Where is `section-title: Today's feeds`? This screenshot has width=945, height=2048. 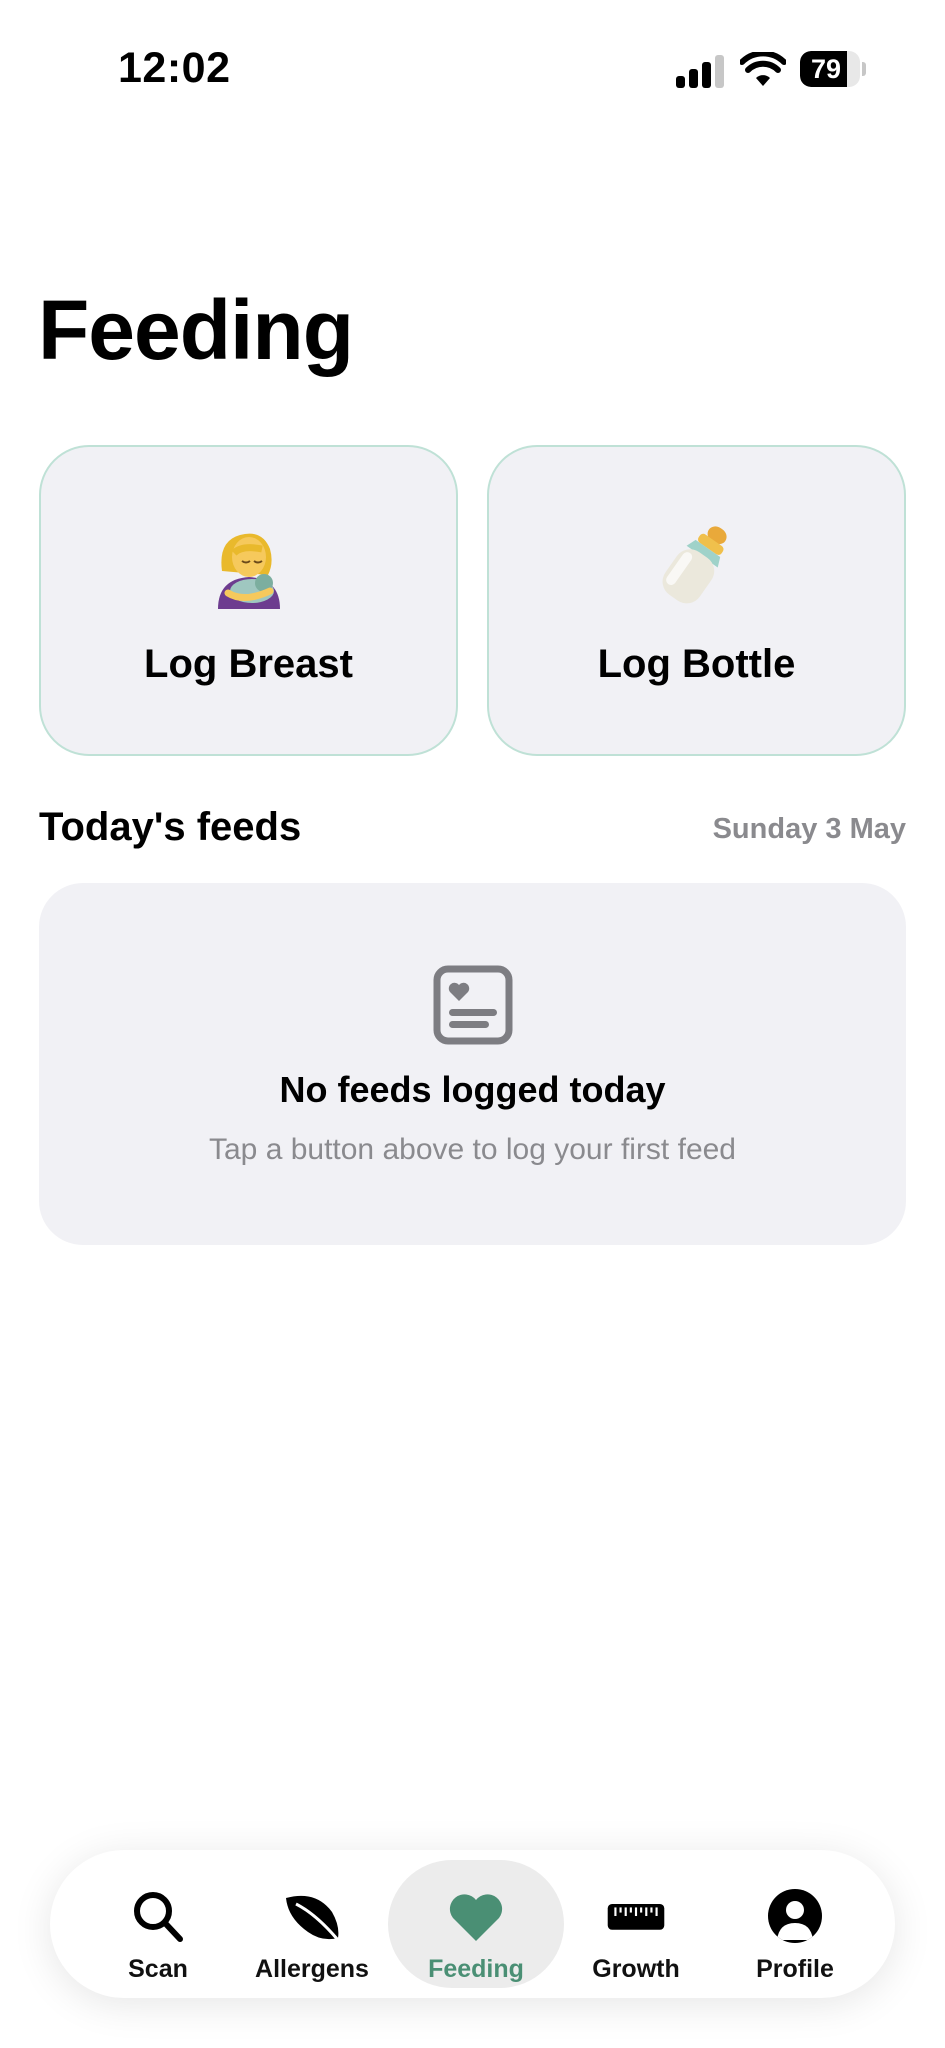 section-title: Today's feeds is located at coordinates (170, 827).